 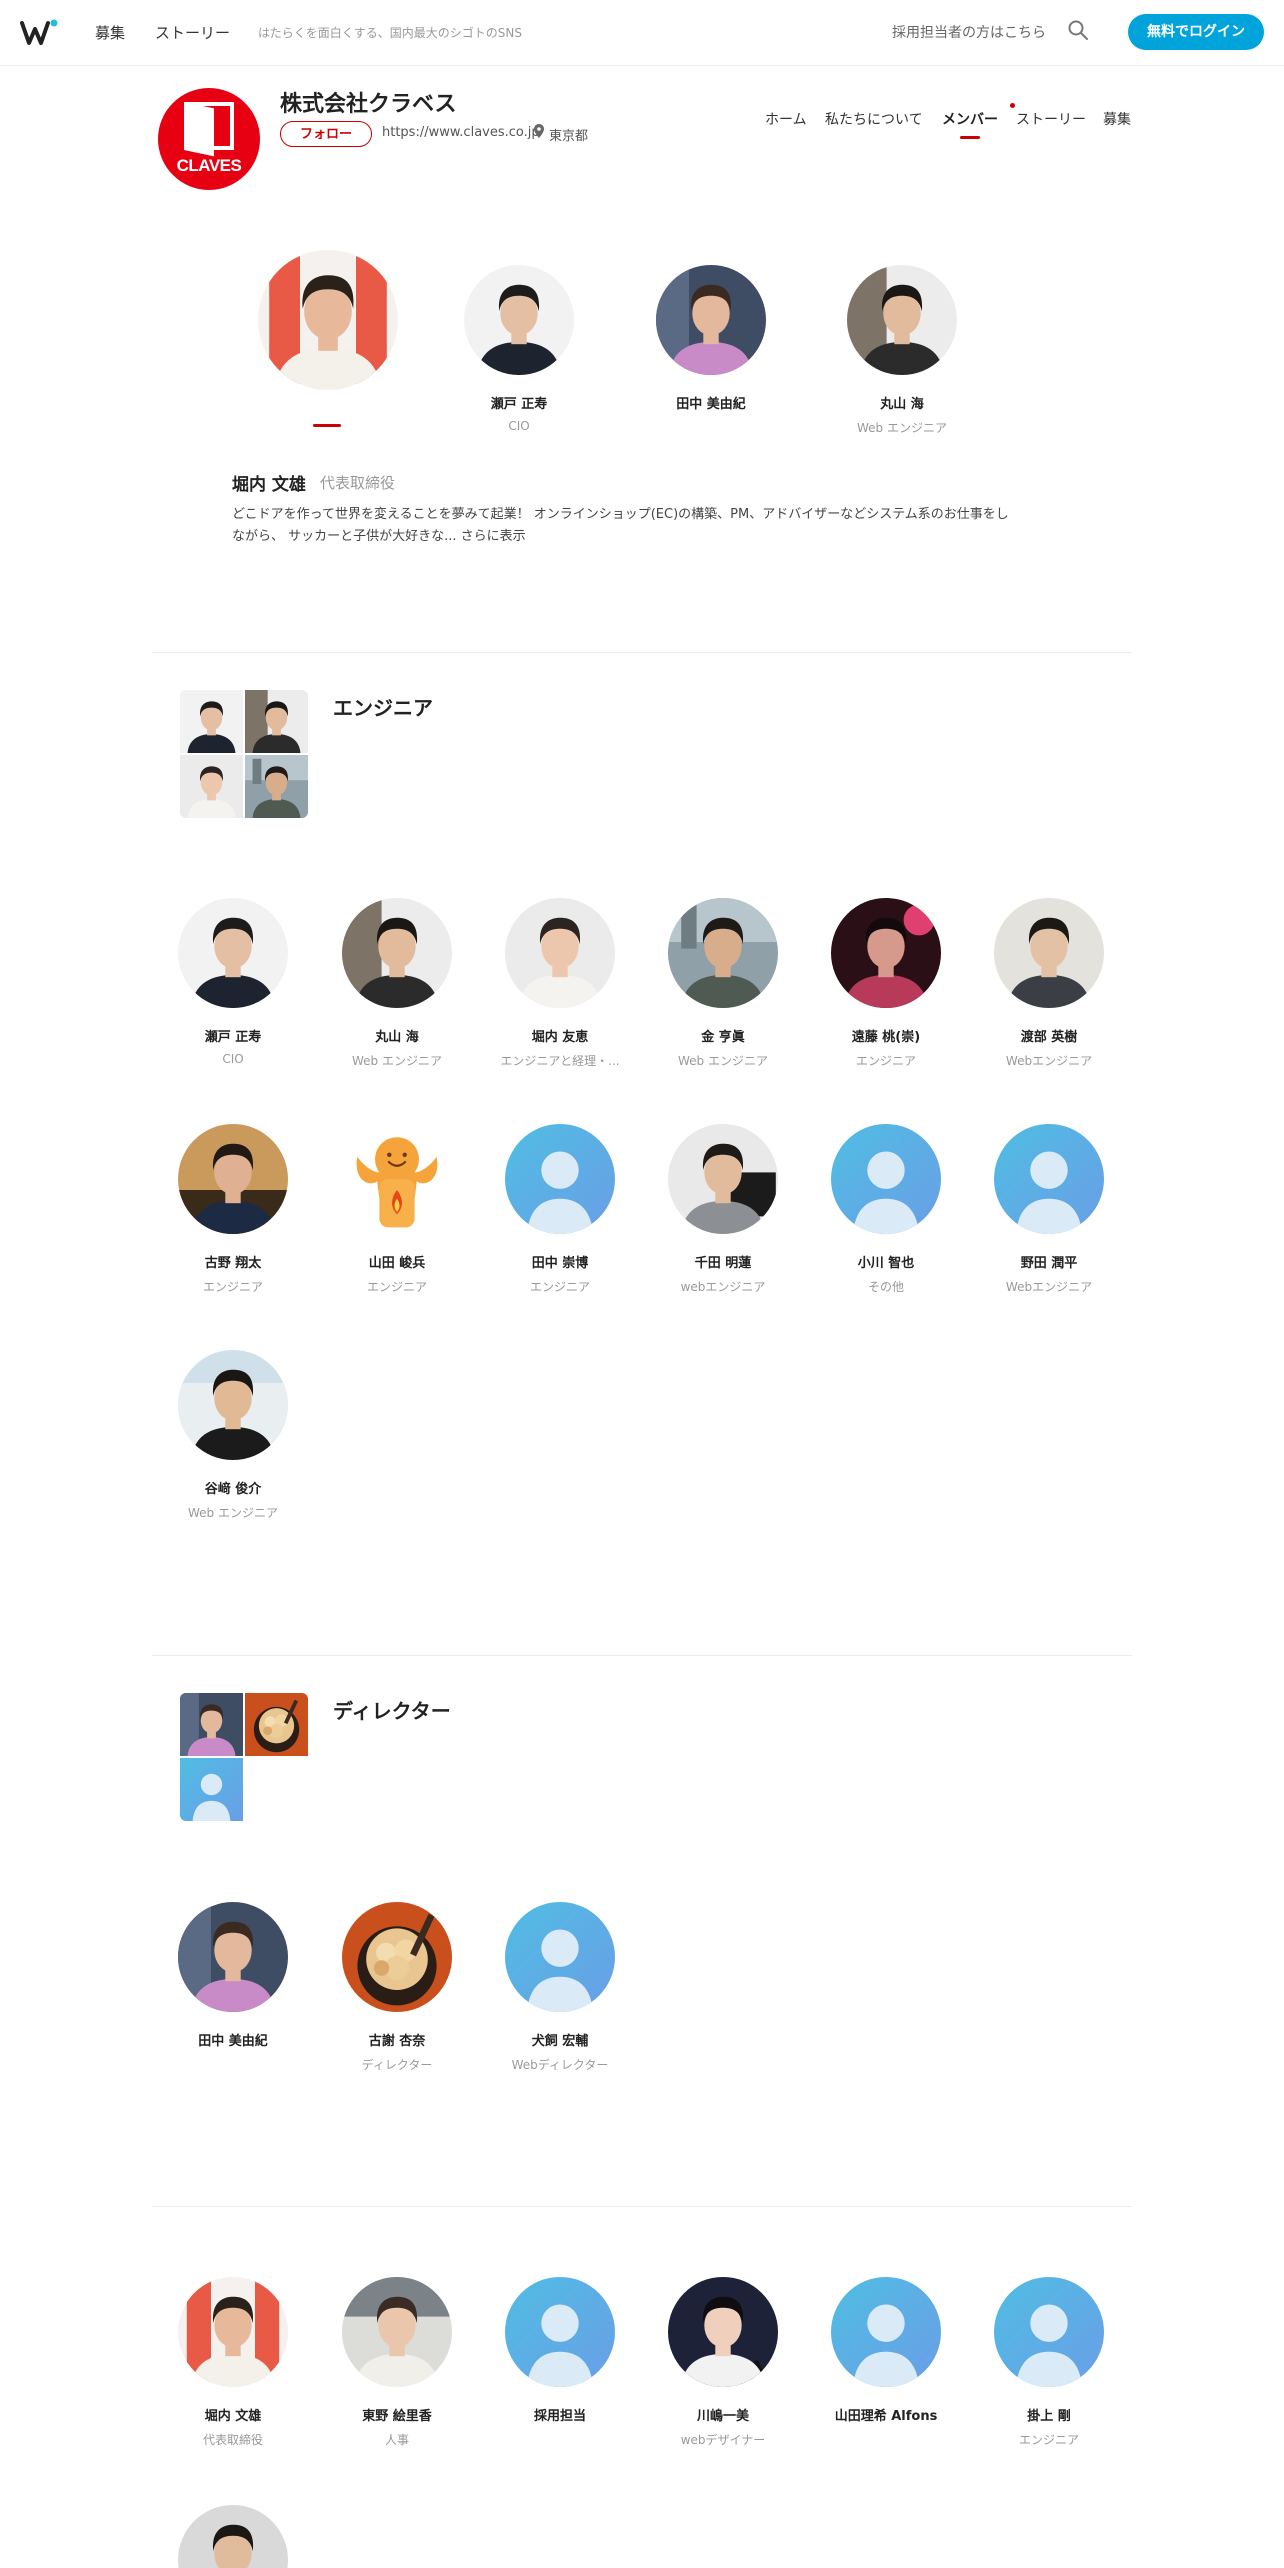 I want to click on member-name: 堀内 友恵, so click(x=560, y=1035).